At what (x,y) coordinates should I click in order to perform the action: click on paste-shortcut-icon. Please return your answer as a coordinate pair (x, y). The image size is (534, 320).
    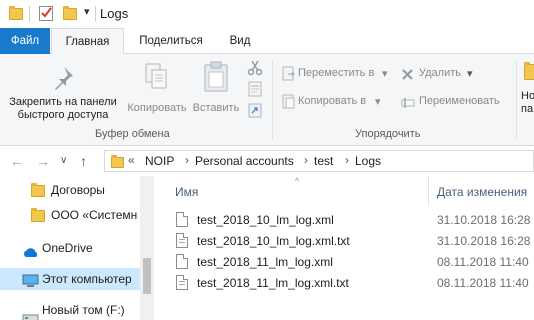
    Looking at the image, I should click on (255, 111).